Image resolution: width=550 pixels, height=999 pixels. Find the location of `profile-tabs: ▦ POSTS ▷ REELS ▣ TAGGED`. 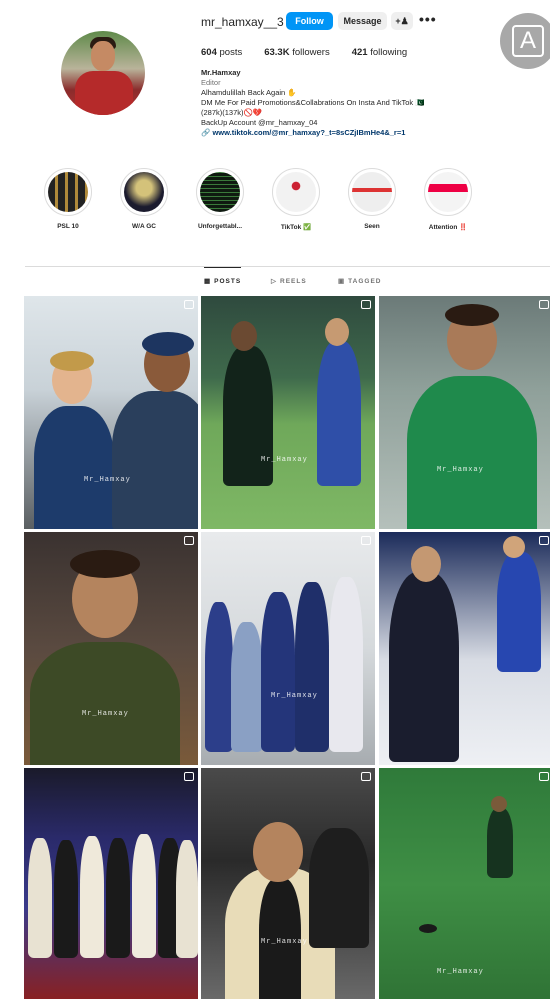

profile-tabs: ▦ POSTS ▷ REELS ▣ TAGGED is located at coordinates (275, 281).